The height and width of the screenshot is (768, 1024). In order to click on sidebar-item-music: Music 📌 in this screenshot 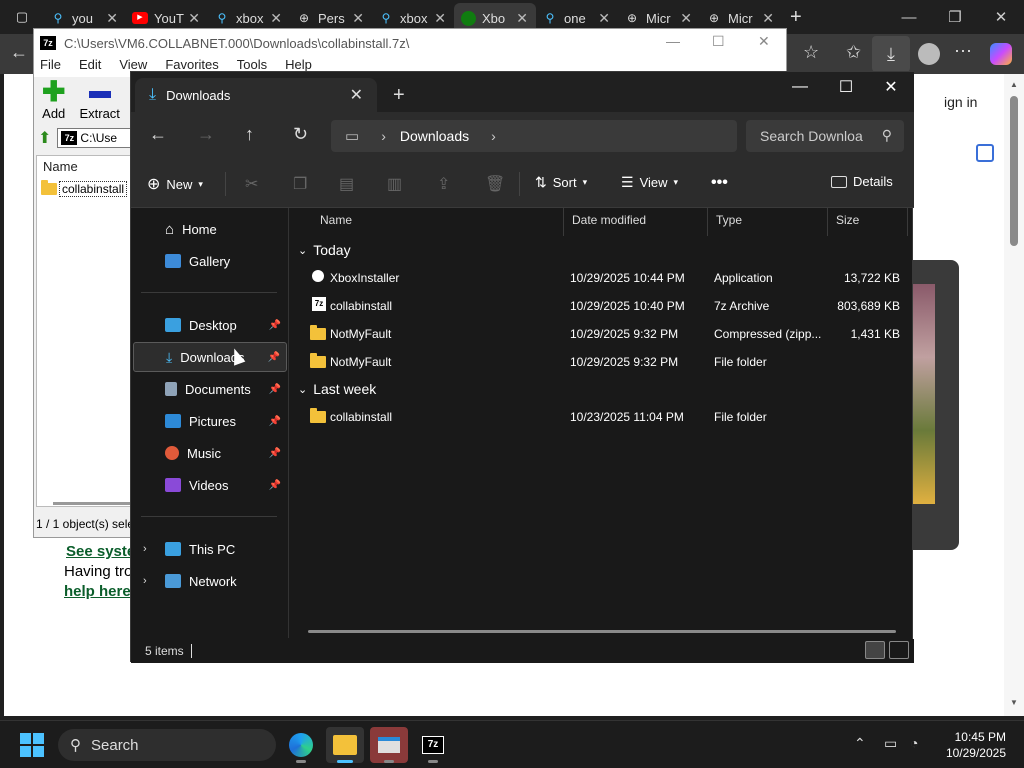, I will do `click(210, 453)`.